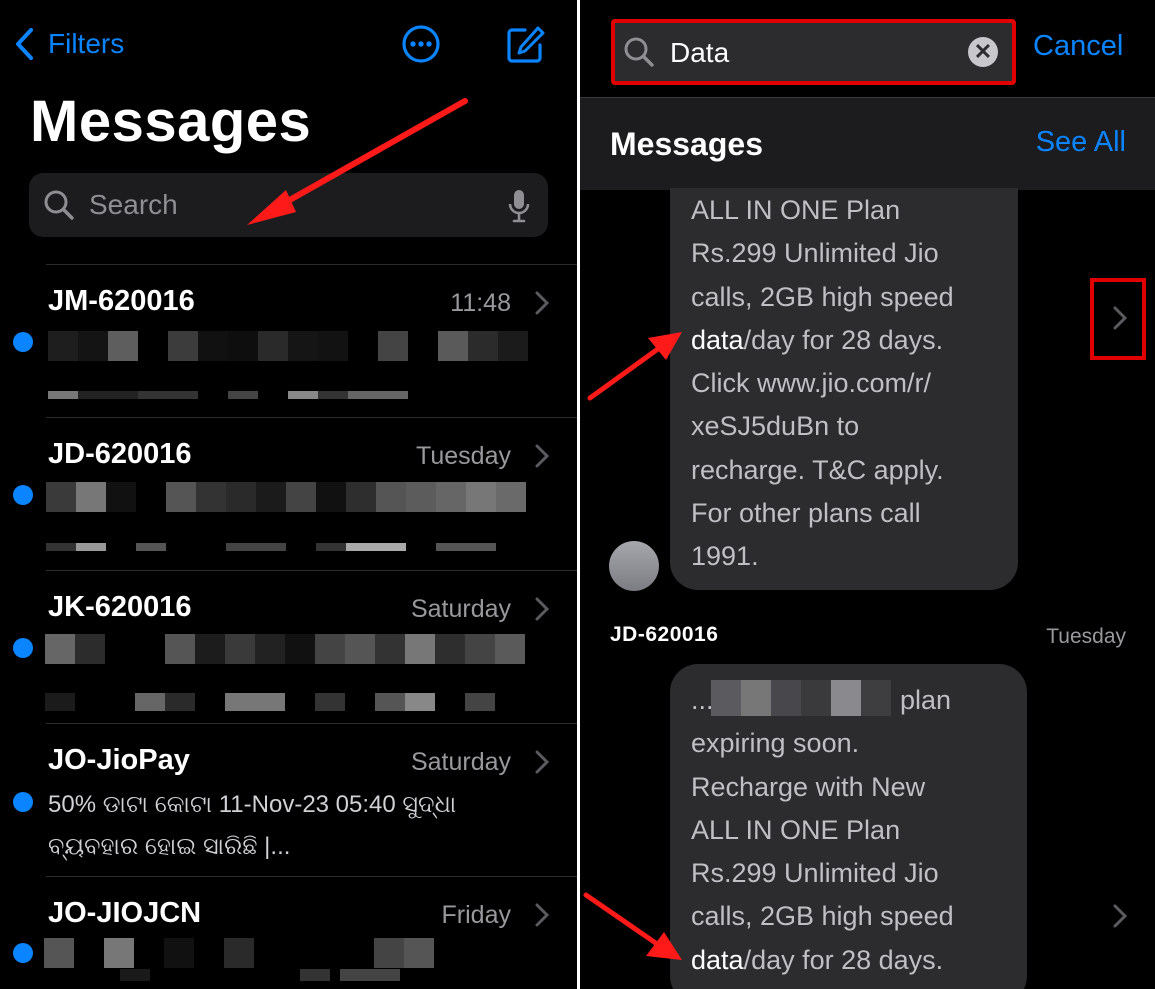  What do you see at coordinates (519, 206) in the screenshot?
I see `microphone-icon` at bounding box center [519, 206].